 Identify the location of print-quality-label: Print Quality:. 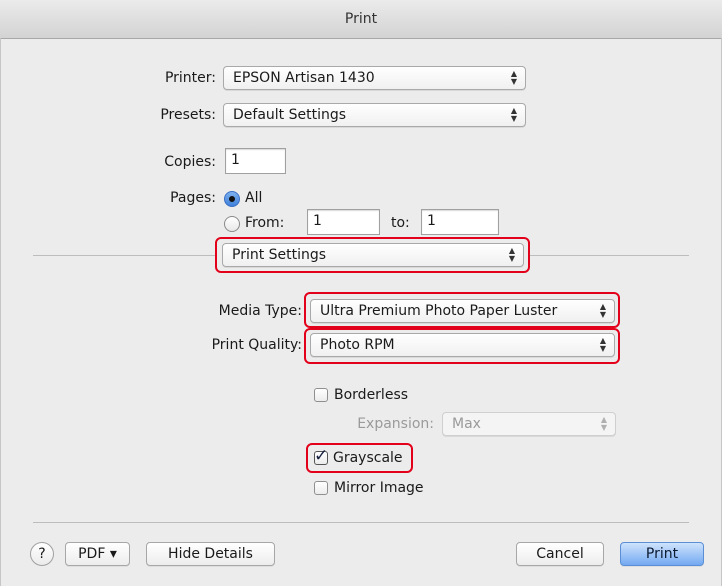
(256, 345).